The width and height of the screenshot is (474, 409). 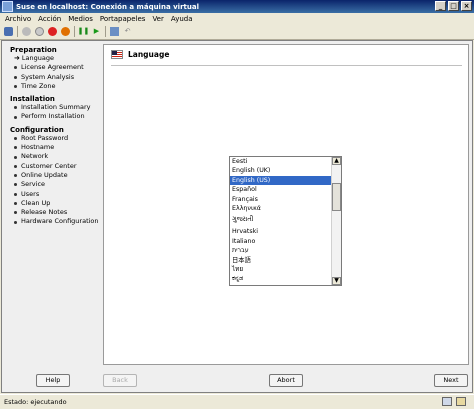 I want to click on menu-accion: Acción, so click(x=49, y=19).